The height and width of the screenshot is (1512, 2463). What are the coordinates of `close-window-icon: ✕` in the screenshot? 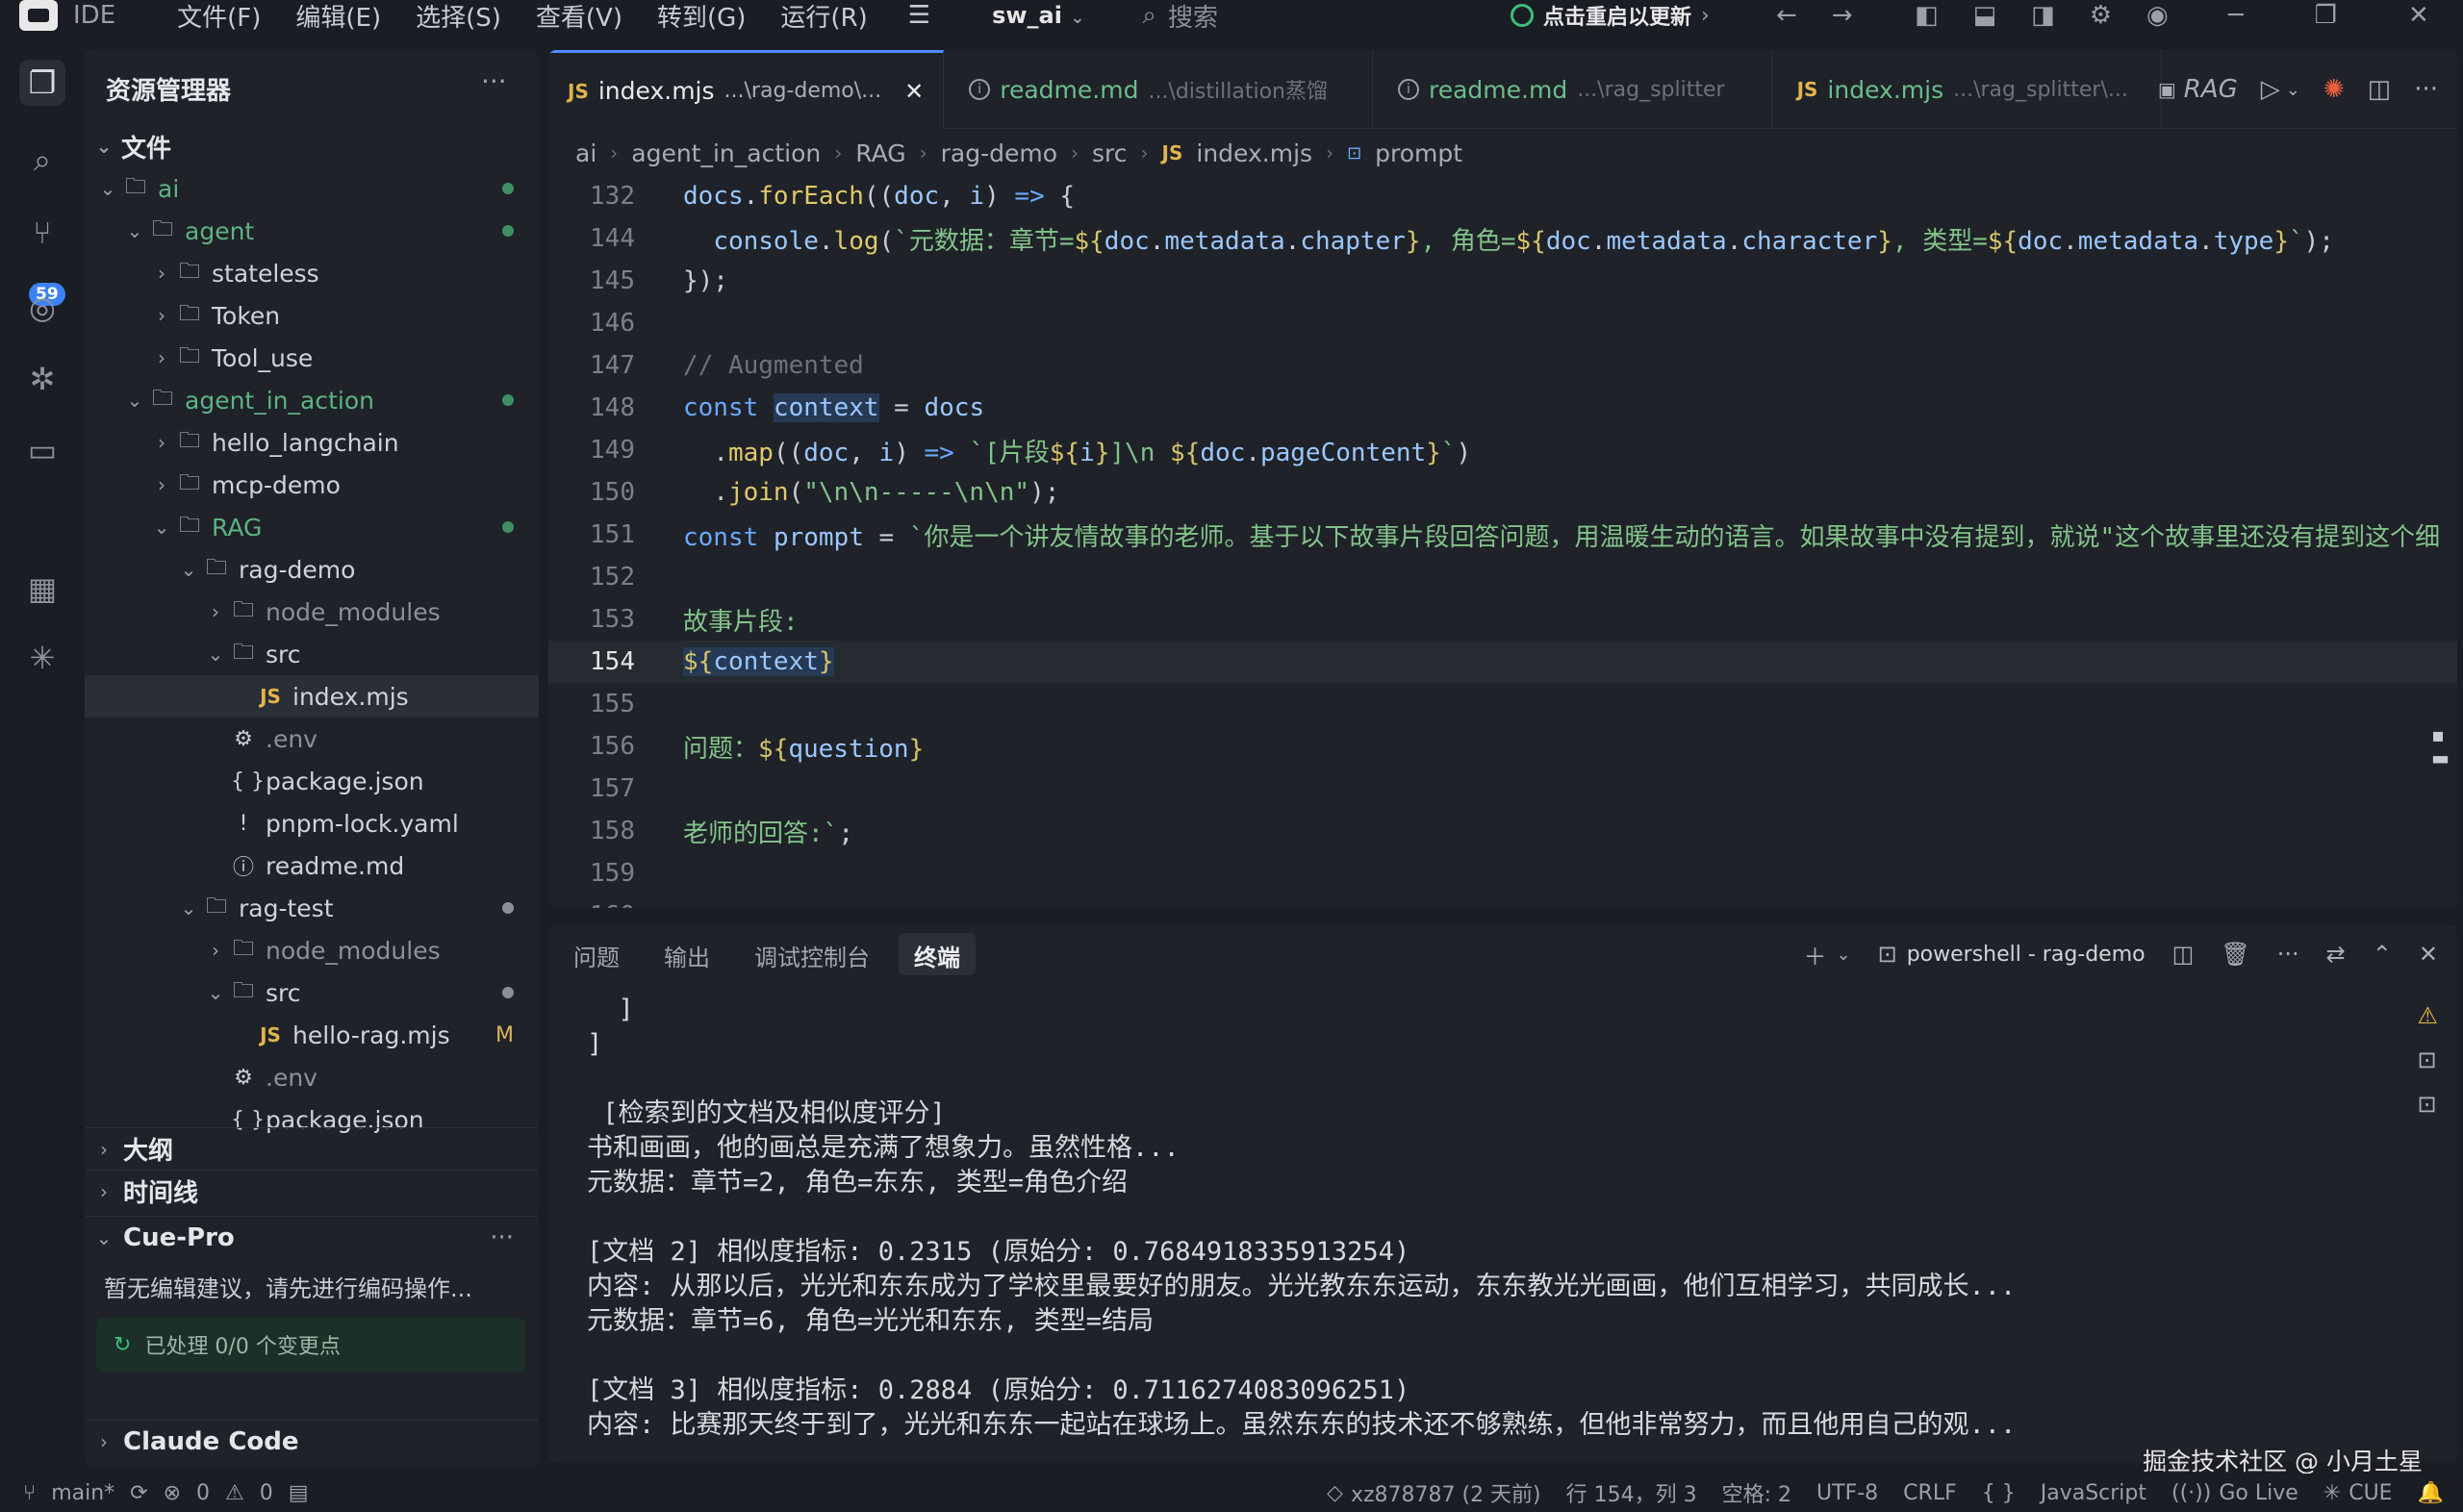 It's located at (2418, 16).